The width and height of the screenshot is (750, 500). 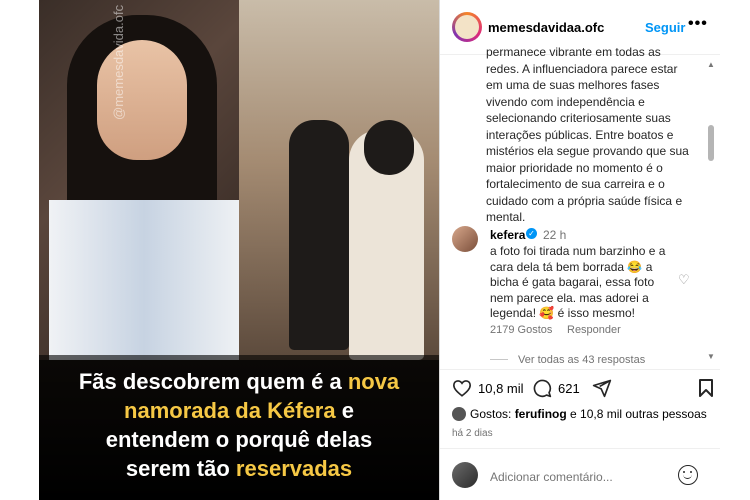 I want to click on current-user-avatar, so click(x=465, y=475).